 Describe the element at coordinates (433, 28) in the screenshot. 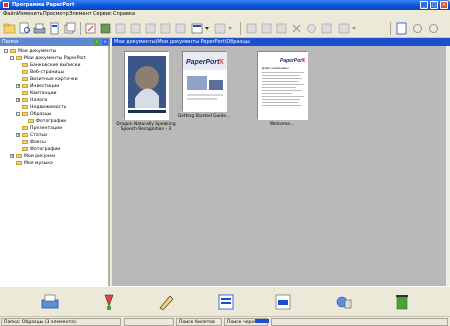

I see `sync-icon` at that location.